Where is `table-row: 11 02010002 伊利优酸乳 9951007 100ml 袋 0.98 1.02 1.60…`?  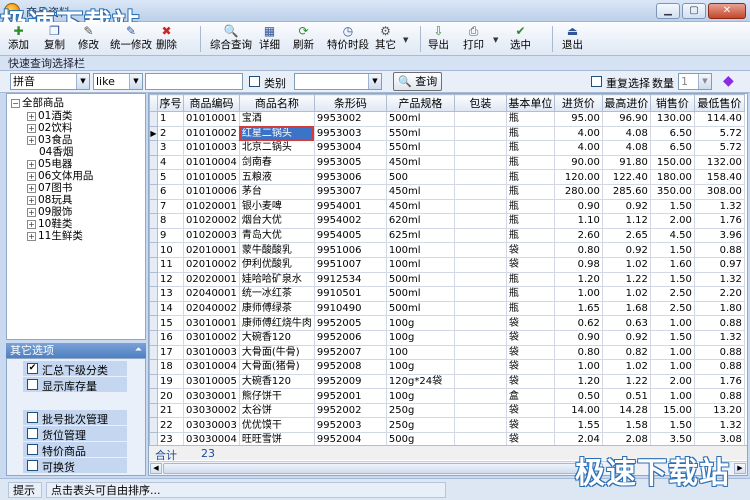
table-row: 11 02010002 伊利优酸乳 9951007 100ml 袋 0.98 1.02 1.60… is located at coordinates (447, 264).